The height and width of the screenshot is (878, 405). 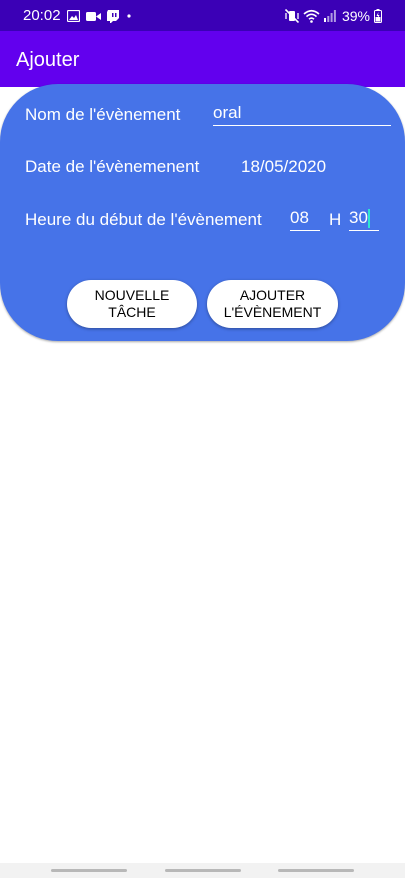 I want to click on battery-level: 39%, so click(x=355, y=16).